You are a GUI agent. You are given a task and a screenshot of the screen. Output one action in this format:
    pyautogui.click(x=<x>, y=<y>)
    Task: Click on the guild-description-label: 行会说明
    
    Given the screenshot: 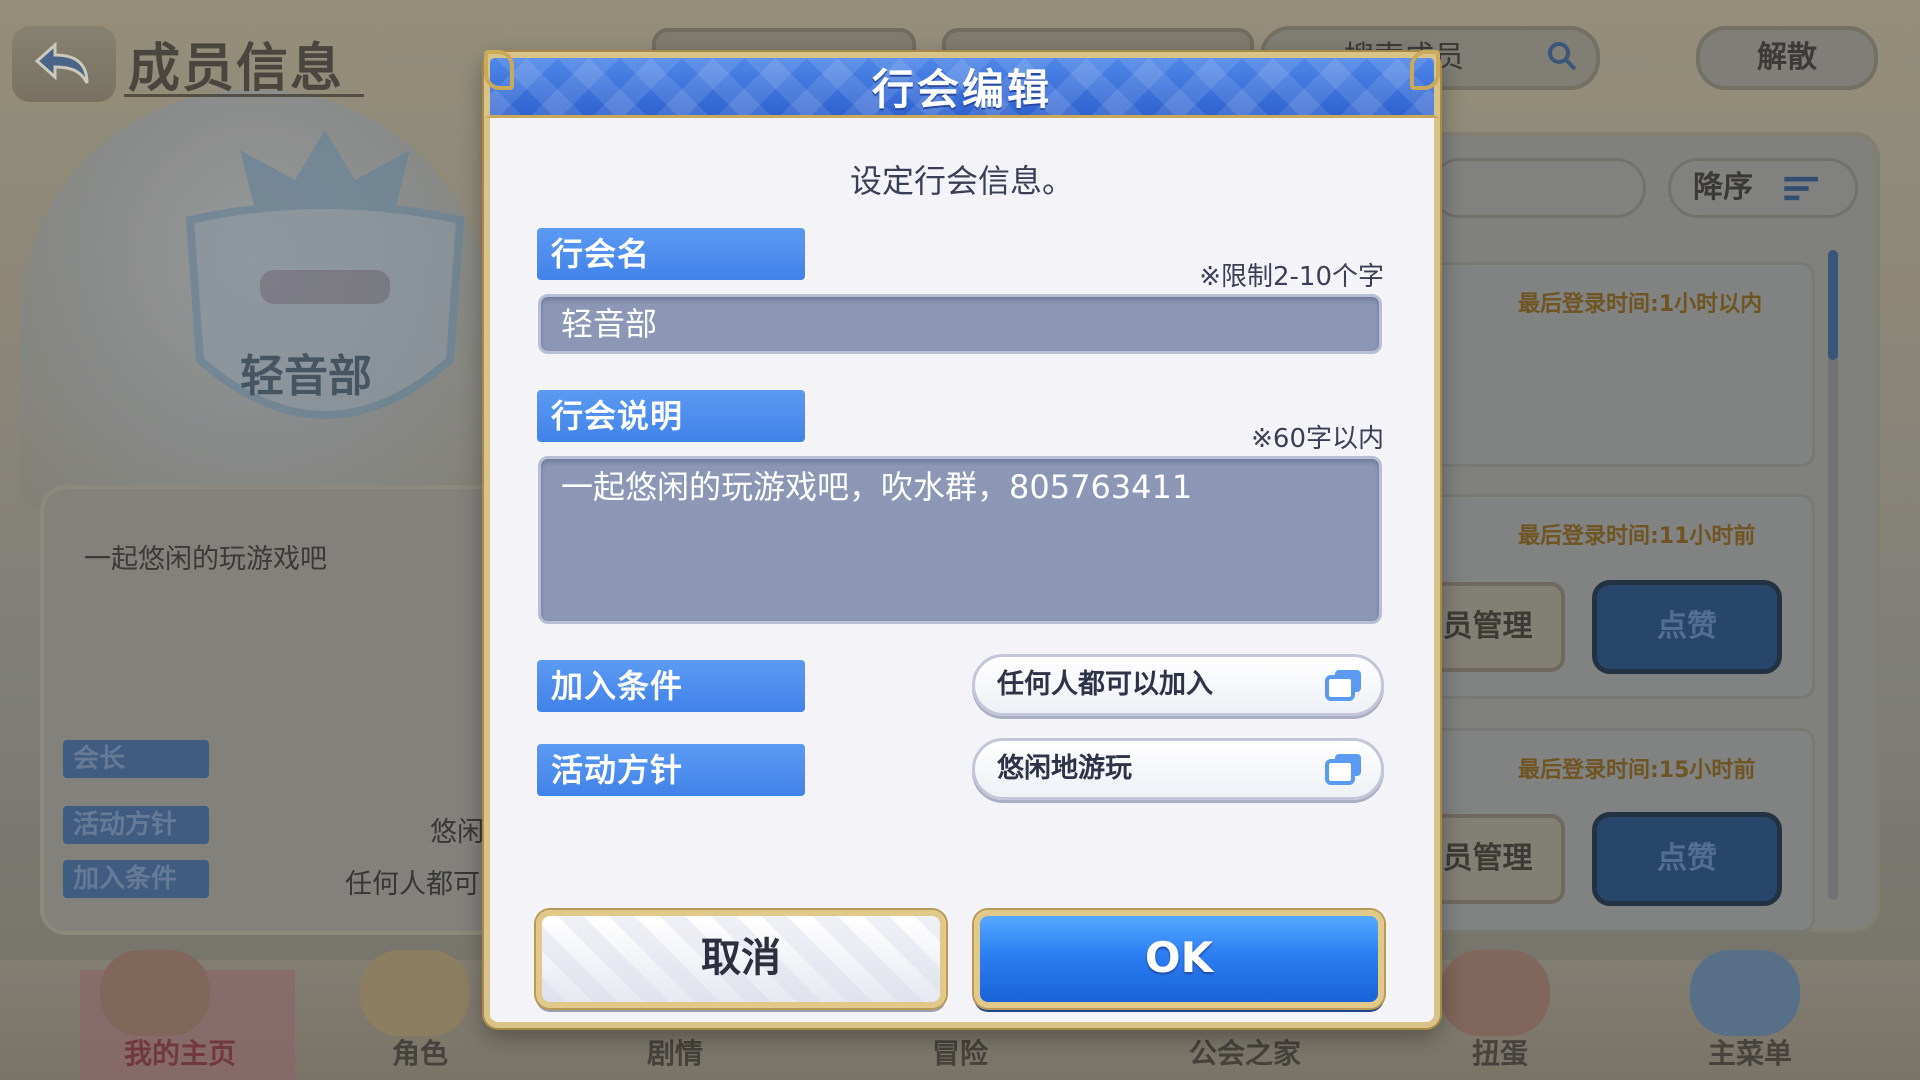 What is the action you would take?
    pyautogui.click(x=671, y=416)
    